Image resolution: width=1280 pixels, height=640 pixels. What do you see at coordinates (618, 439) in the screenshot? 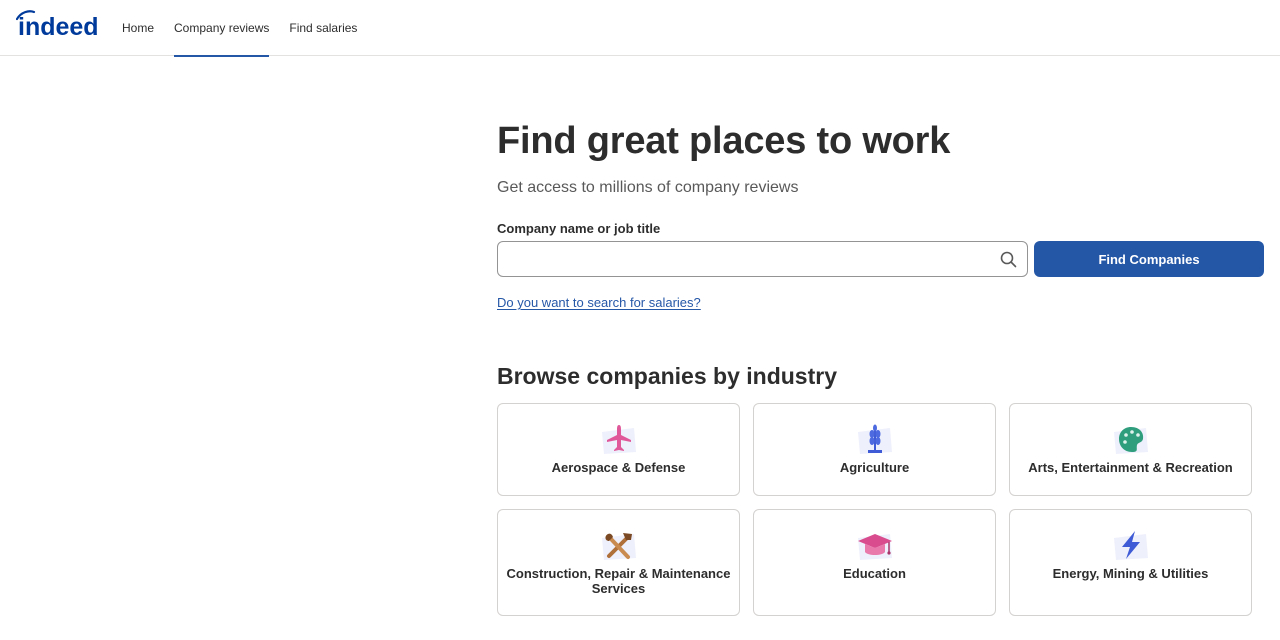
I see `airplane-icon` at bounding box center [618, 439].